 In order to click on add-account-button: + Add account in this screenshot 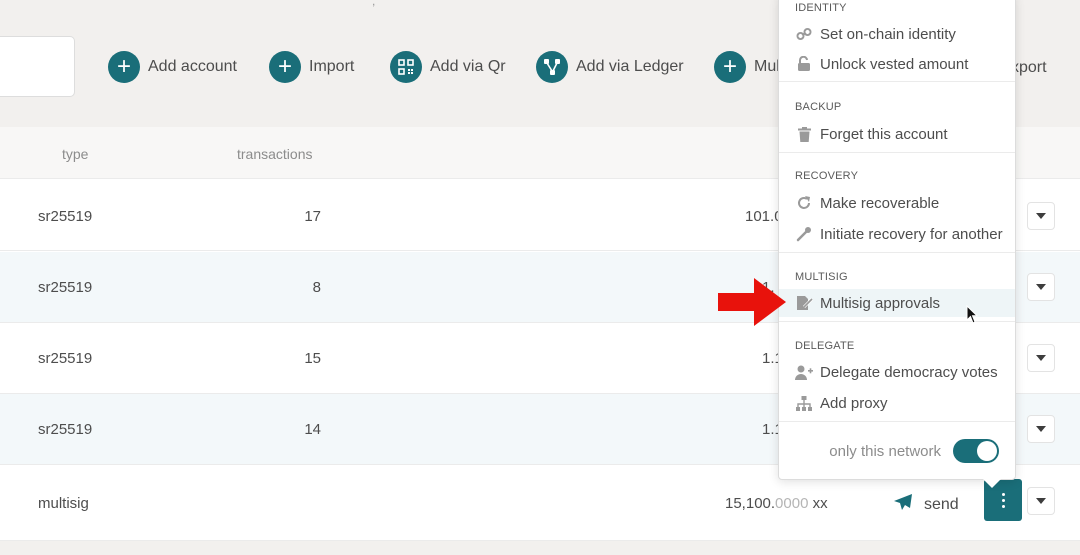, I will do `click(172, 67)`.